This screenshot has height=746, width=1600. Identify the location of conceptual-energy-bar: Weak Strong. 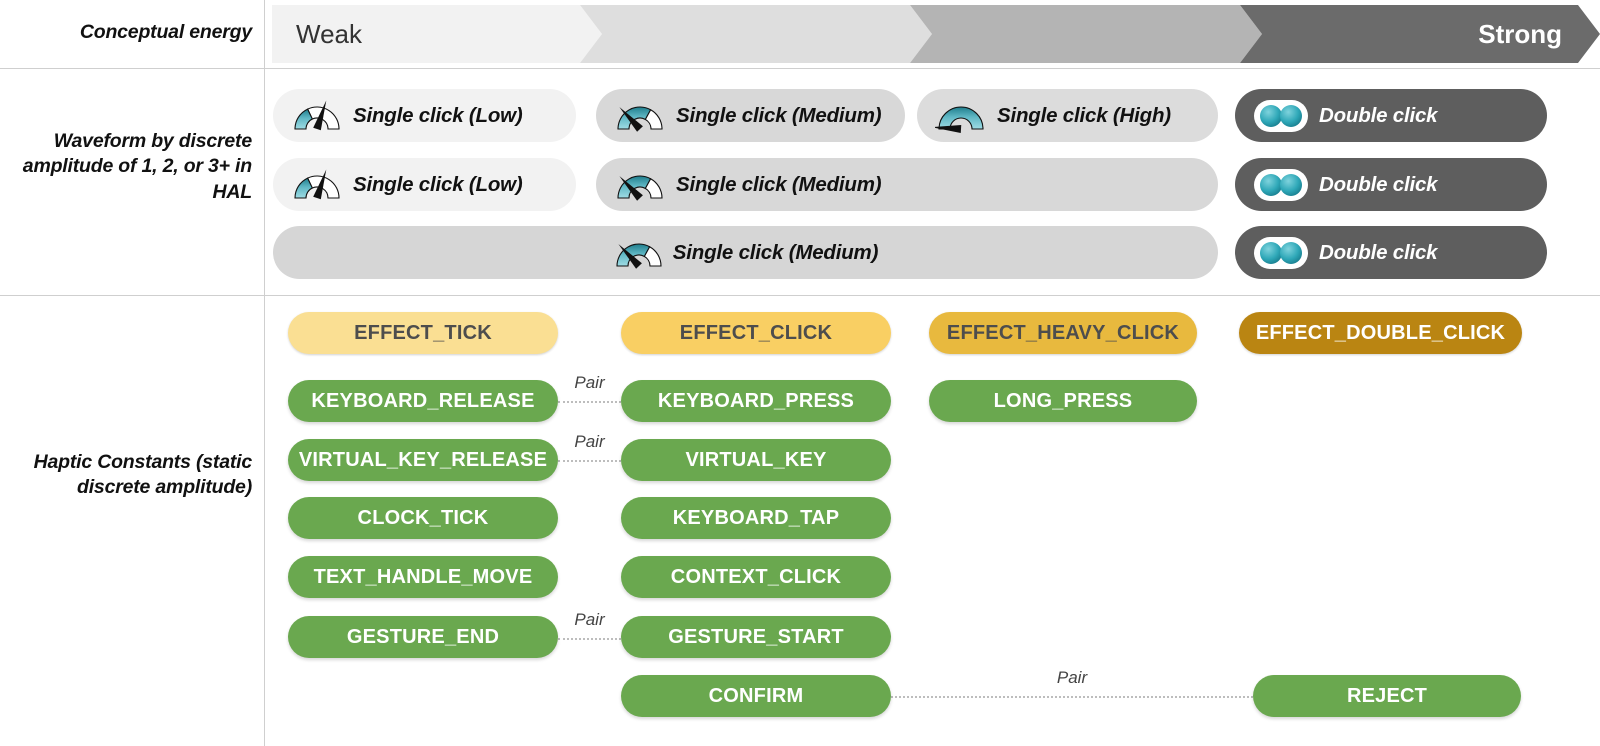
(936, 34).